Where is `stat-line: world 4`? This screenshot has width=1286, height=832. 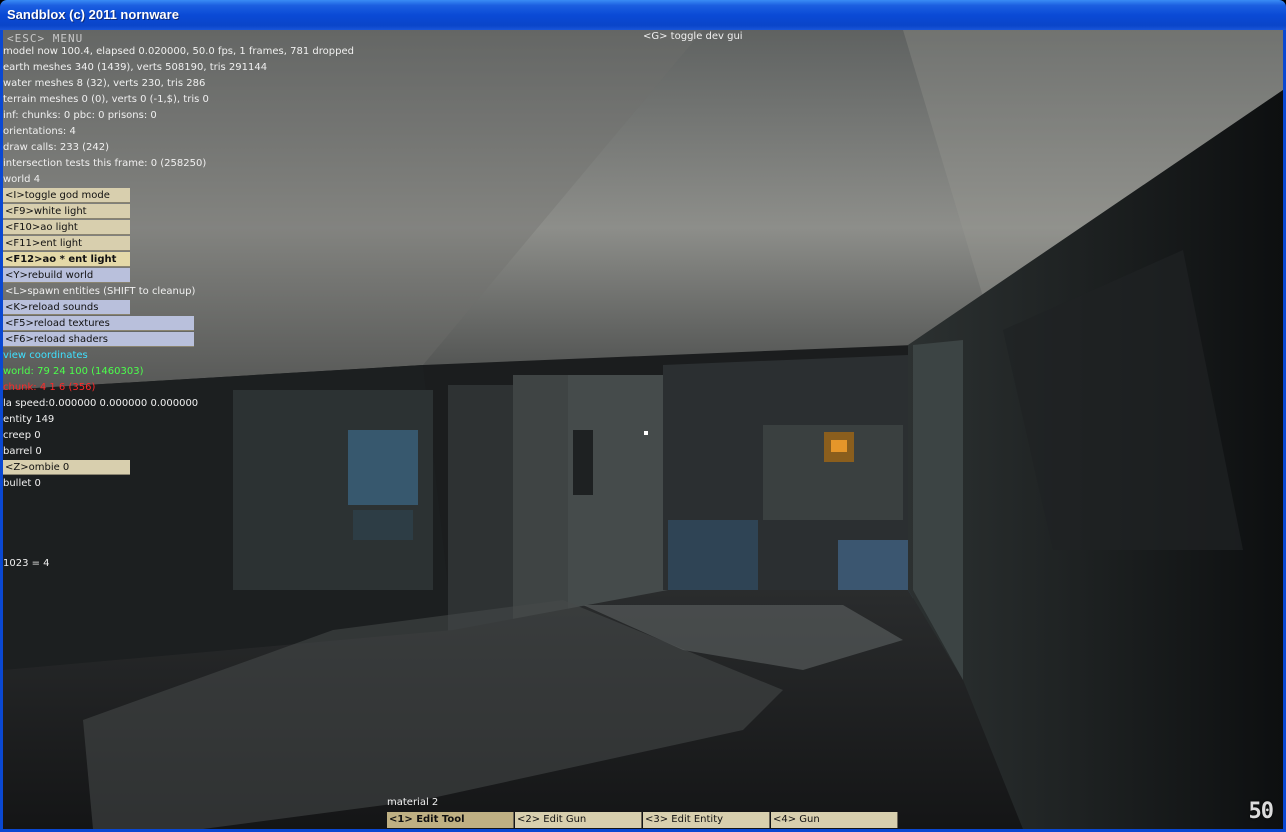 stat-line: world 4 is located at coordinates (22, 179).